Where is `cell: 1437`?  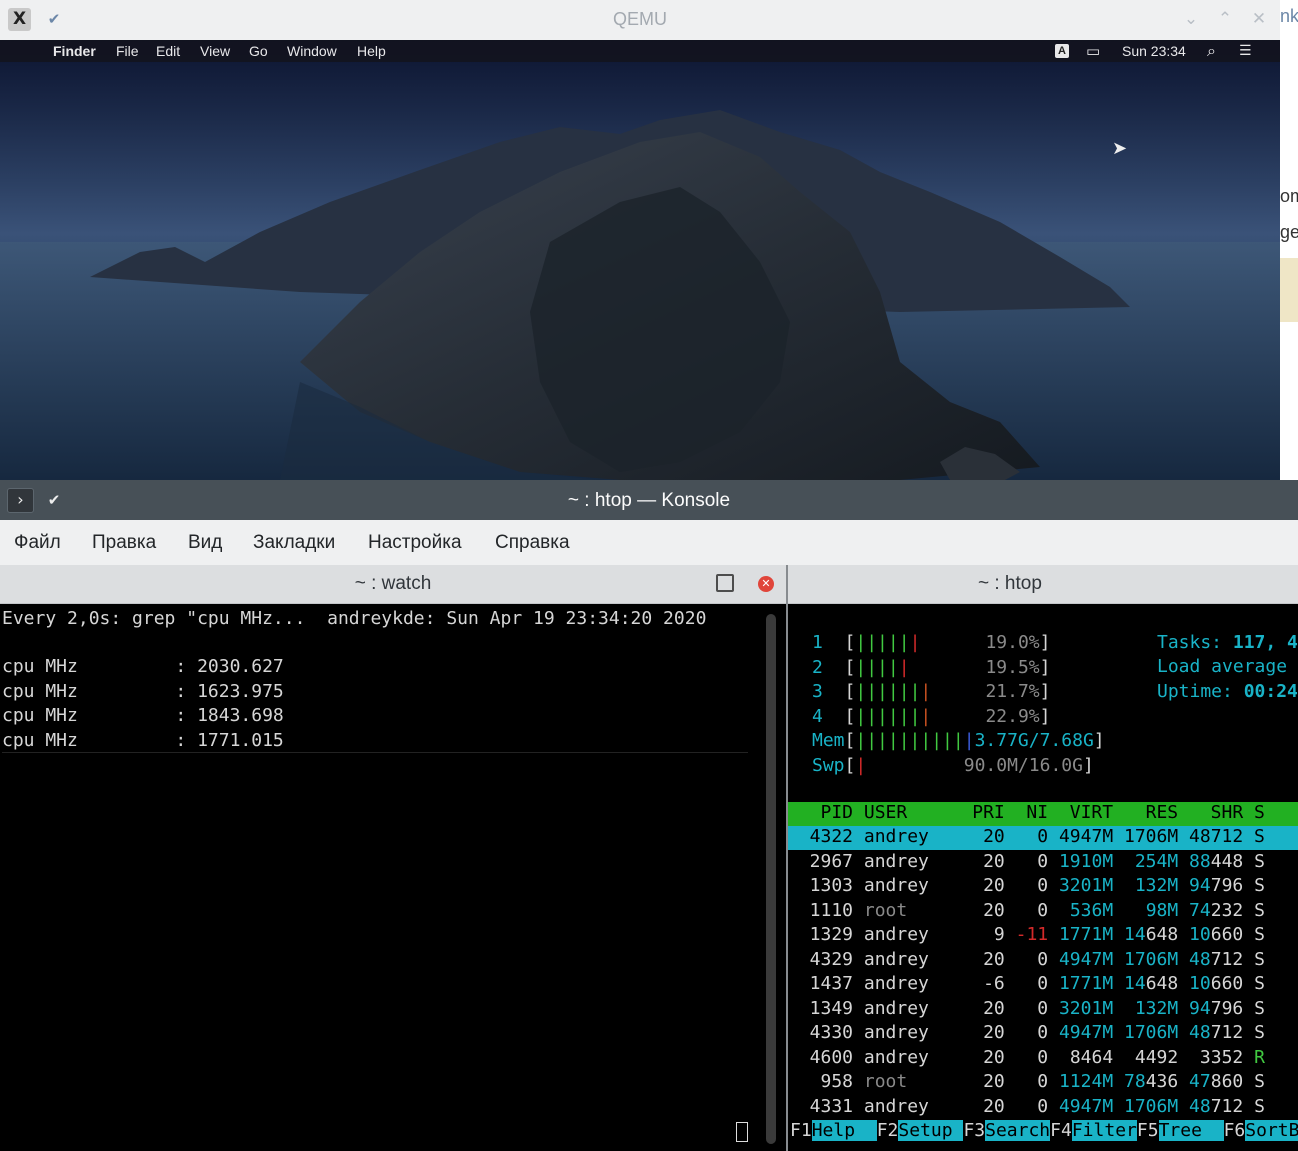 cell: 1437 is located at coordinates (826, 983).